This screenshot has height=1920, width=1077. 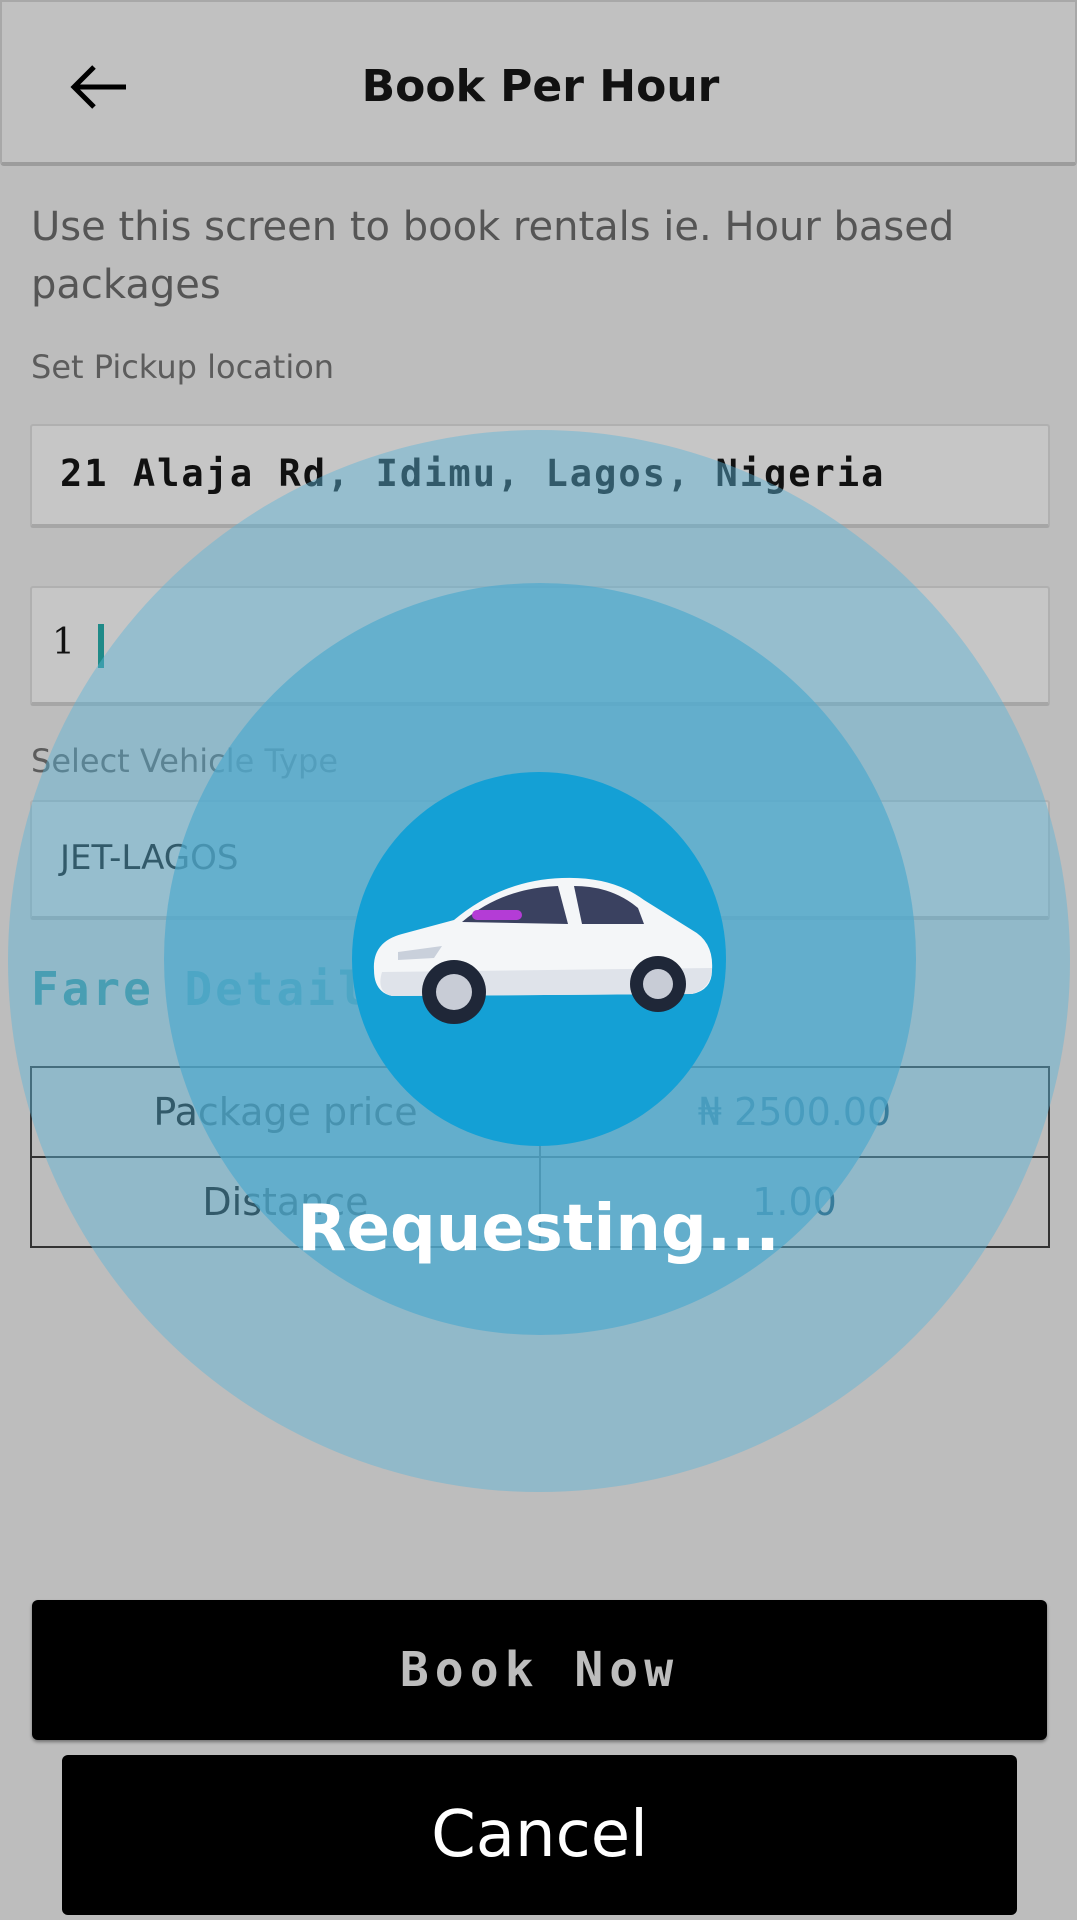 What do you see at coordinates (473, 473) in the screenshot?
I see `pickup-location-value: 21 Alaja Rd, Idimu, Lagos, Nigeria` at bounding box center [473, 473].